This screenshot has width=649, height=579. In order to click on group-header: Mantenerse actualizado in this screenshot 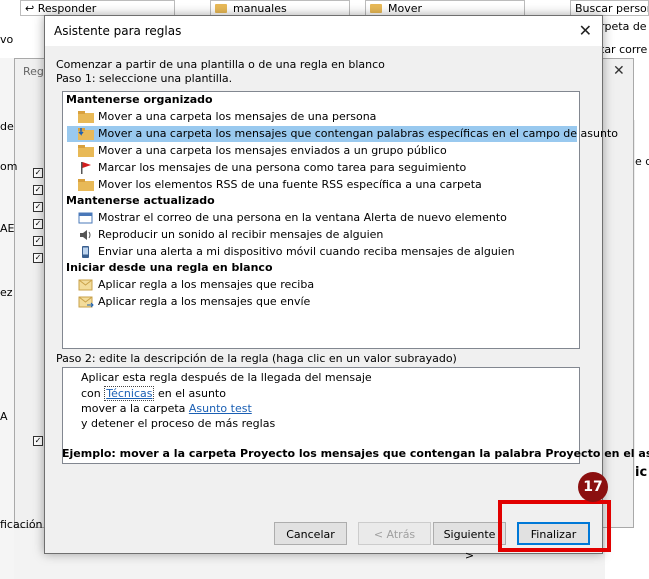, I will do `click(140, 200)`.